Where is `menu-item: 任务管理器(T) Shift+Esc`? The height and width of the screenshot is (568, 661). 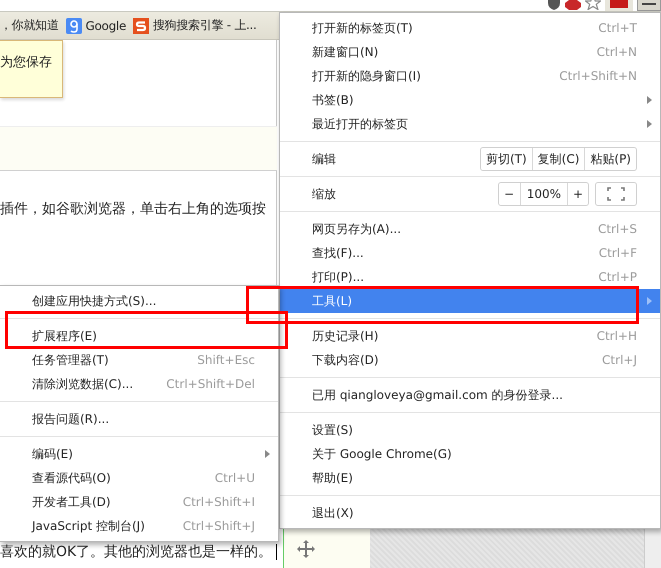 menu-item: 任务管理器(T) Shift+Esc is located at coordinates (139, 360).